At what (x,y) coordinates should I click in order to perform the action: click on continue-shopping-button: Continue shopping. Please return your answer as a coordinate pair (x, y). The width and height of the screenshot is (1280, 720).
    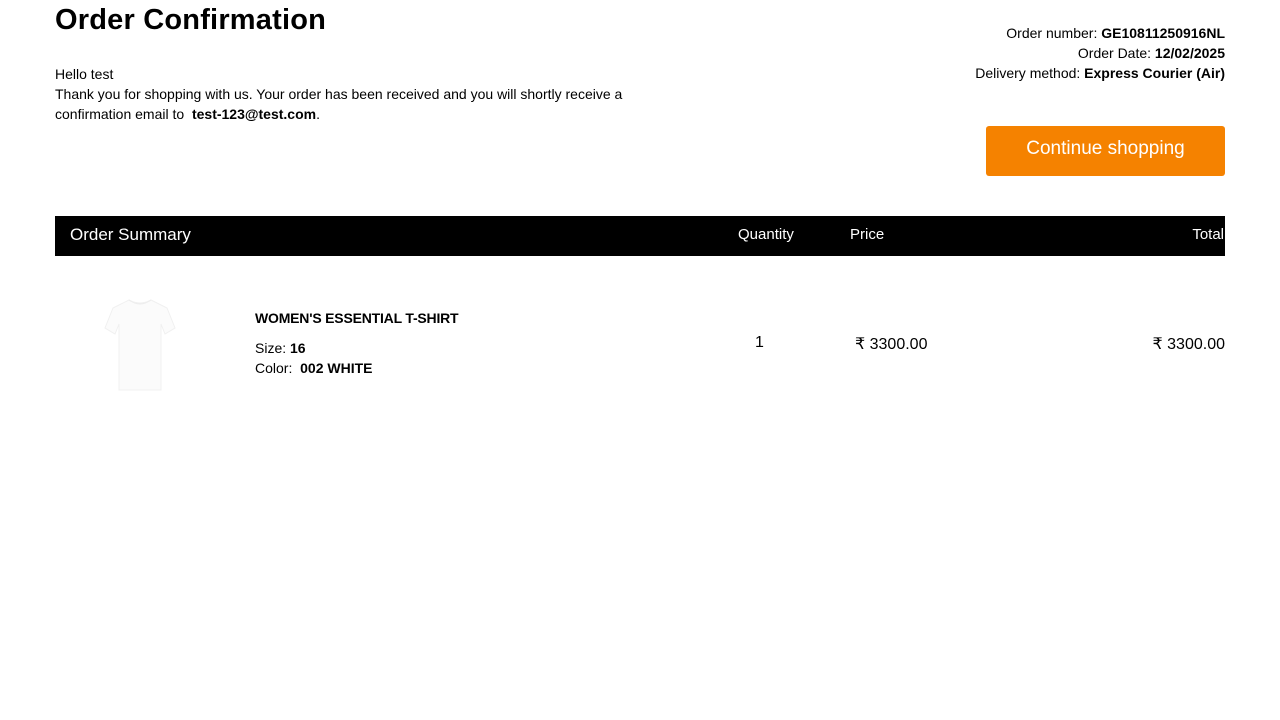
    Looking at the image, I should click on (1105, 151).